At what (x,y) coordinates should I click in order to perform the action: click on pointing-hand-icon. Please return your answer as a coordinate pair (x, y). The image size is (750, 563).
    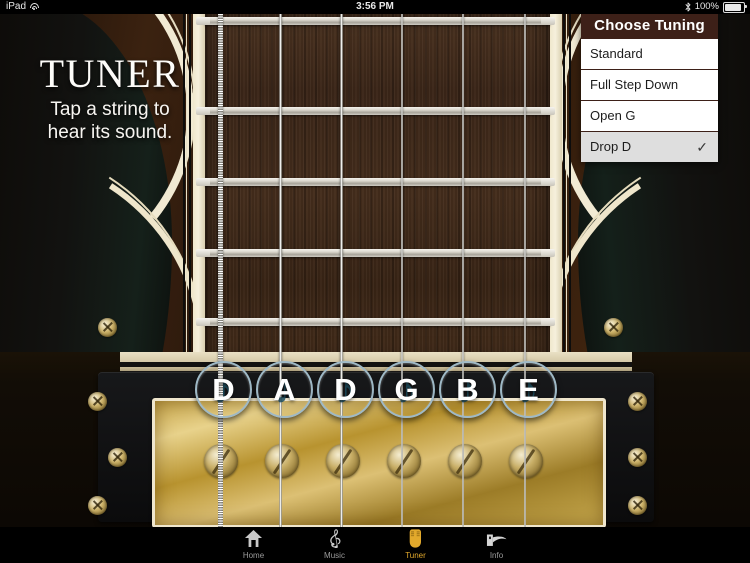
    Looking at the image, I should click on (496, 539).